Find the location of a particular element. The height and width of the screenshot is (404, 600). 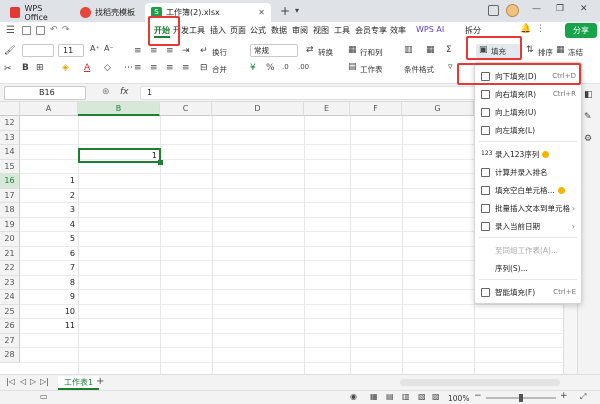

menu-smart-fill: 智能填充(F) Ctrl+E is located at coordinates (528, 292).